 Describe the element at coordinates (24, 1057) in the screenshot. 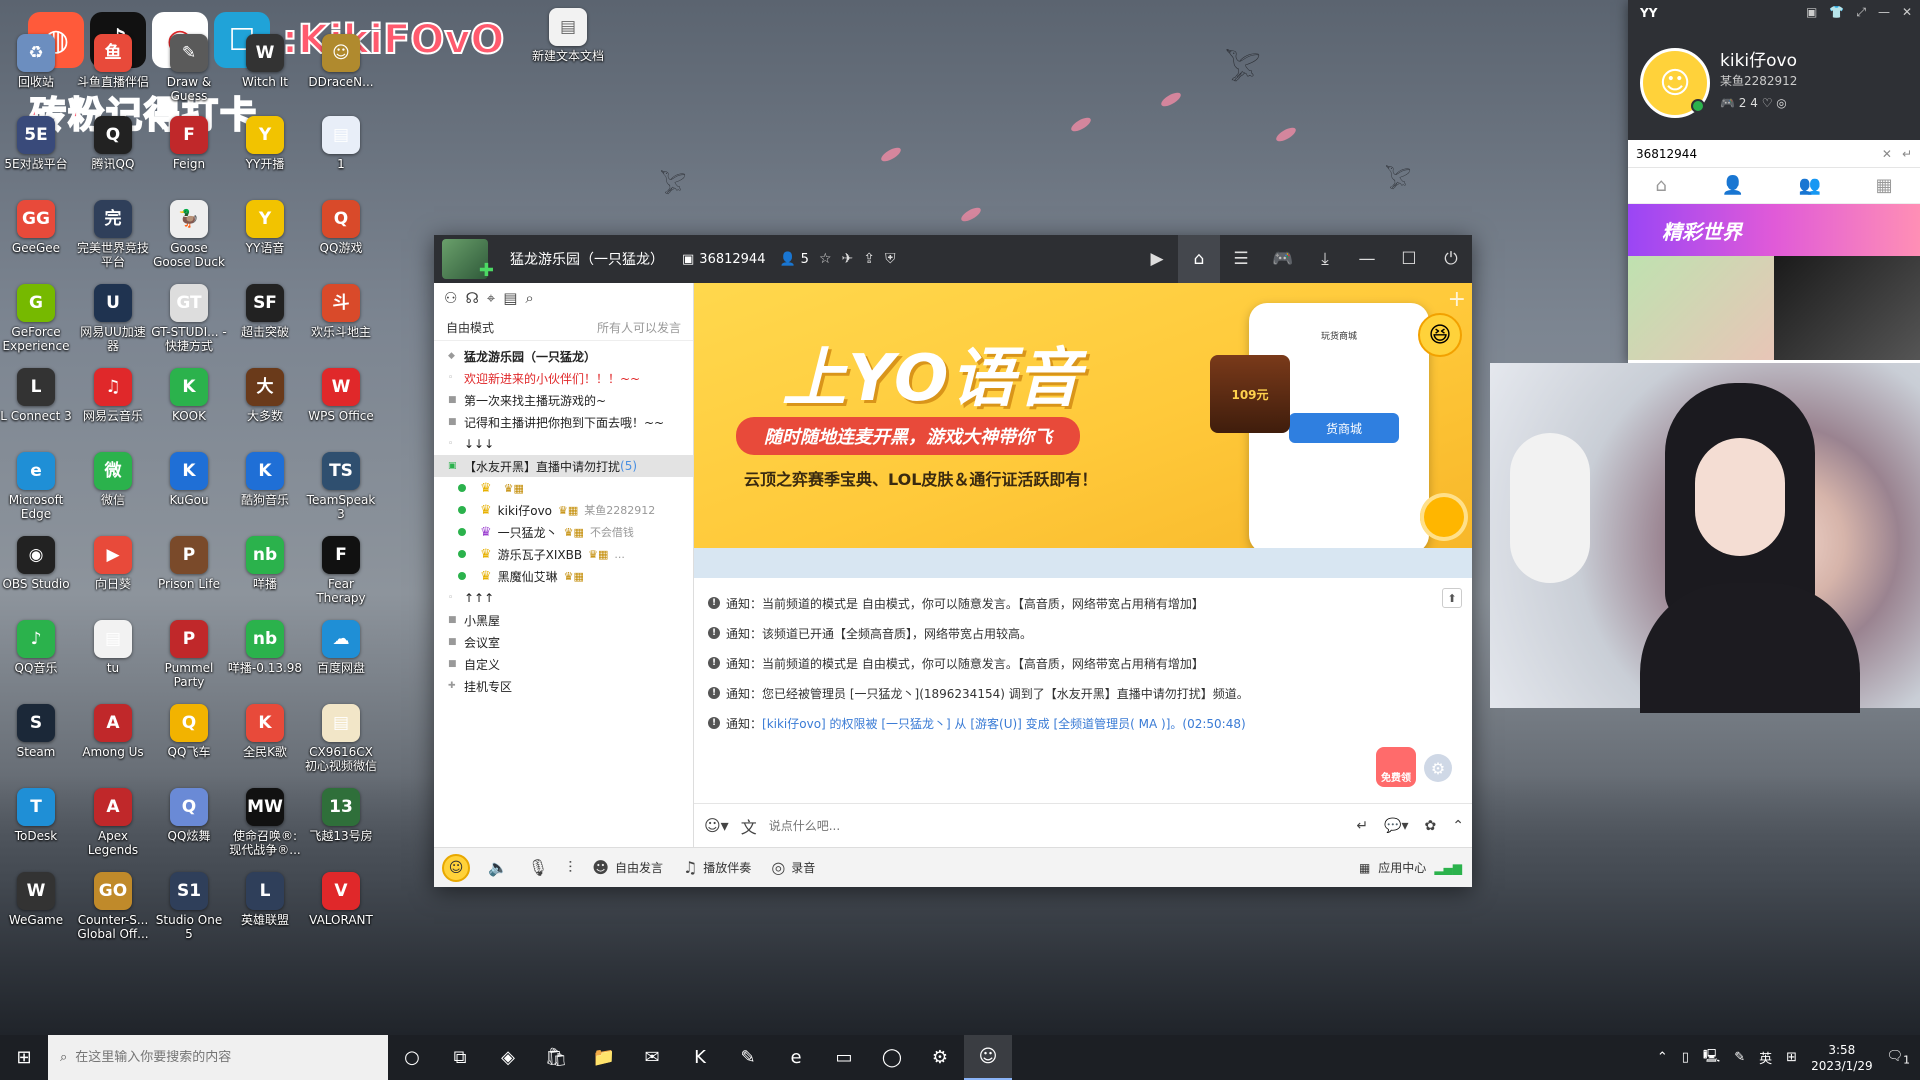

I see `windows-start-button: ⊞` at that location.